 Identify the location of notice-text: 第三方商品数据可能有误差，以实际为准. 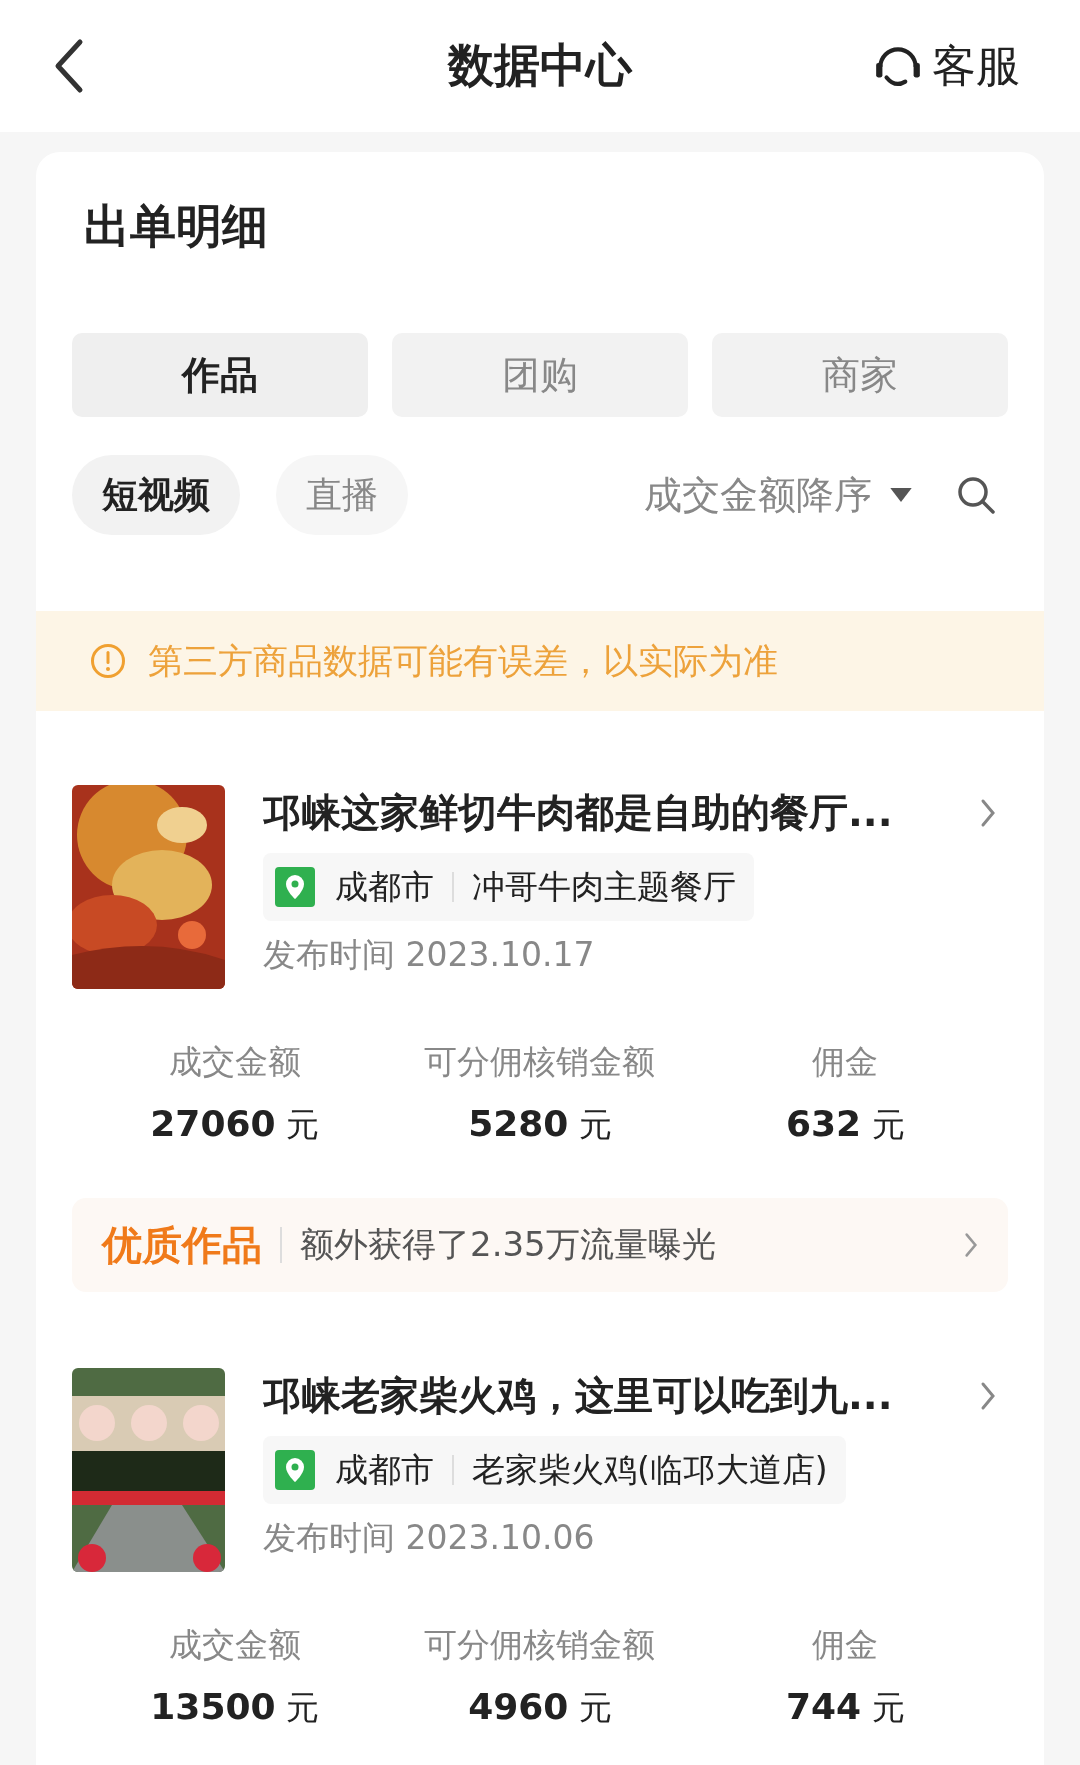
(463, 661).